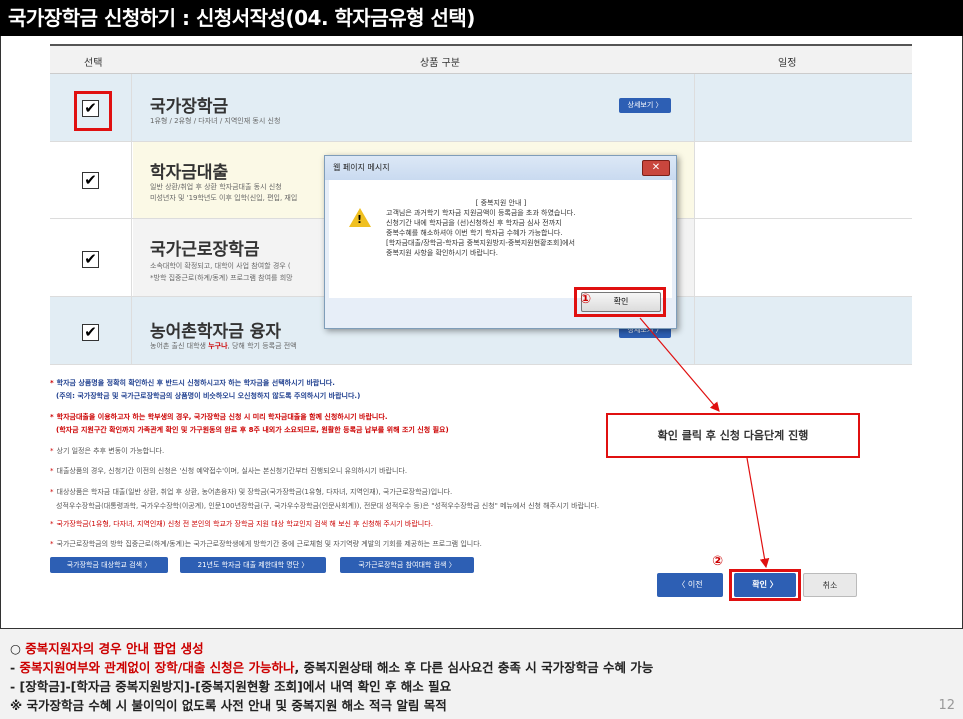  I want to click on arrow-to-callout, so click(679, 364).